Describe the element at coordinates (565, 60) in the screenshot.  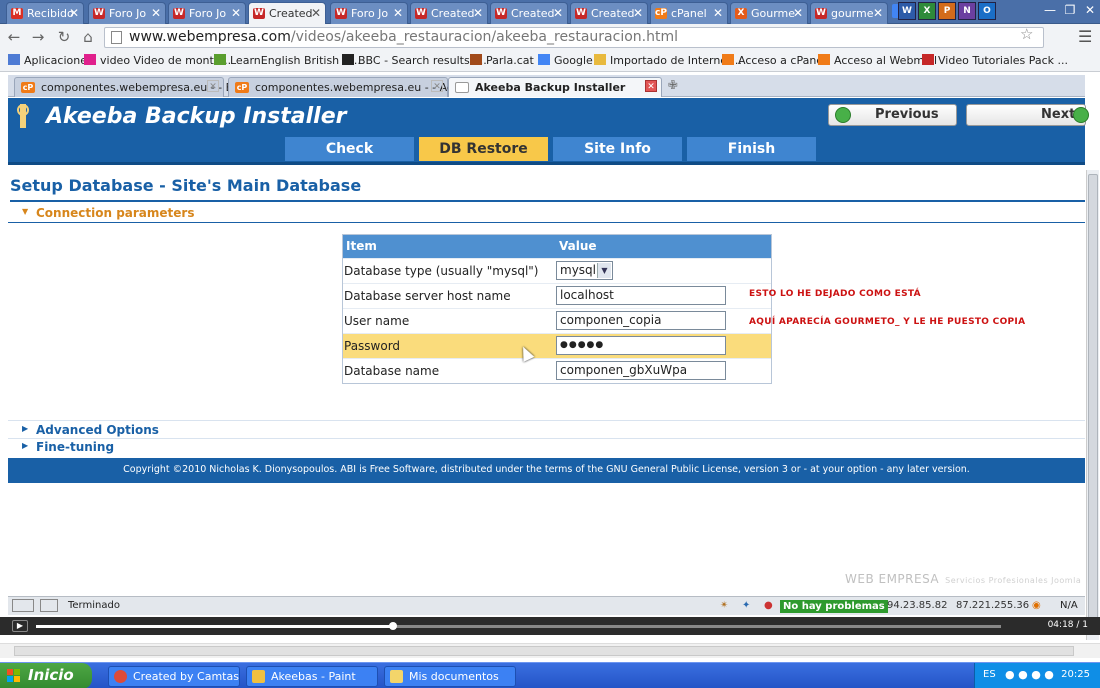
I see `bookmark-item: Google` at that location.